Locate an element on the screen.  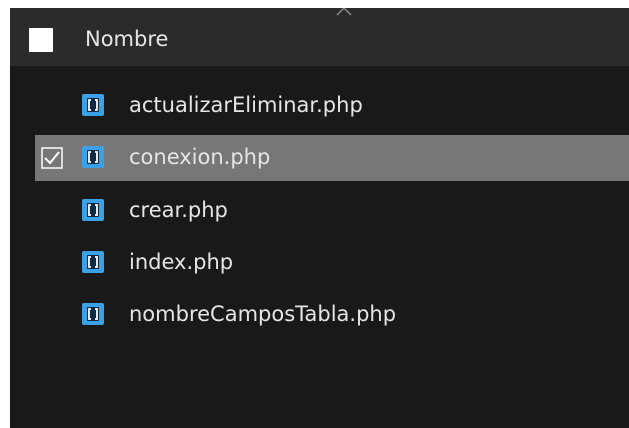
file-row: nombreCamposTabla.php is located at coordinates (332, 315).